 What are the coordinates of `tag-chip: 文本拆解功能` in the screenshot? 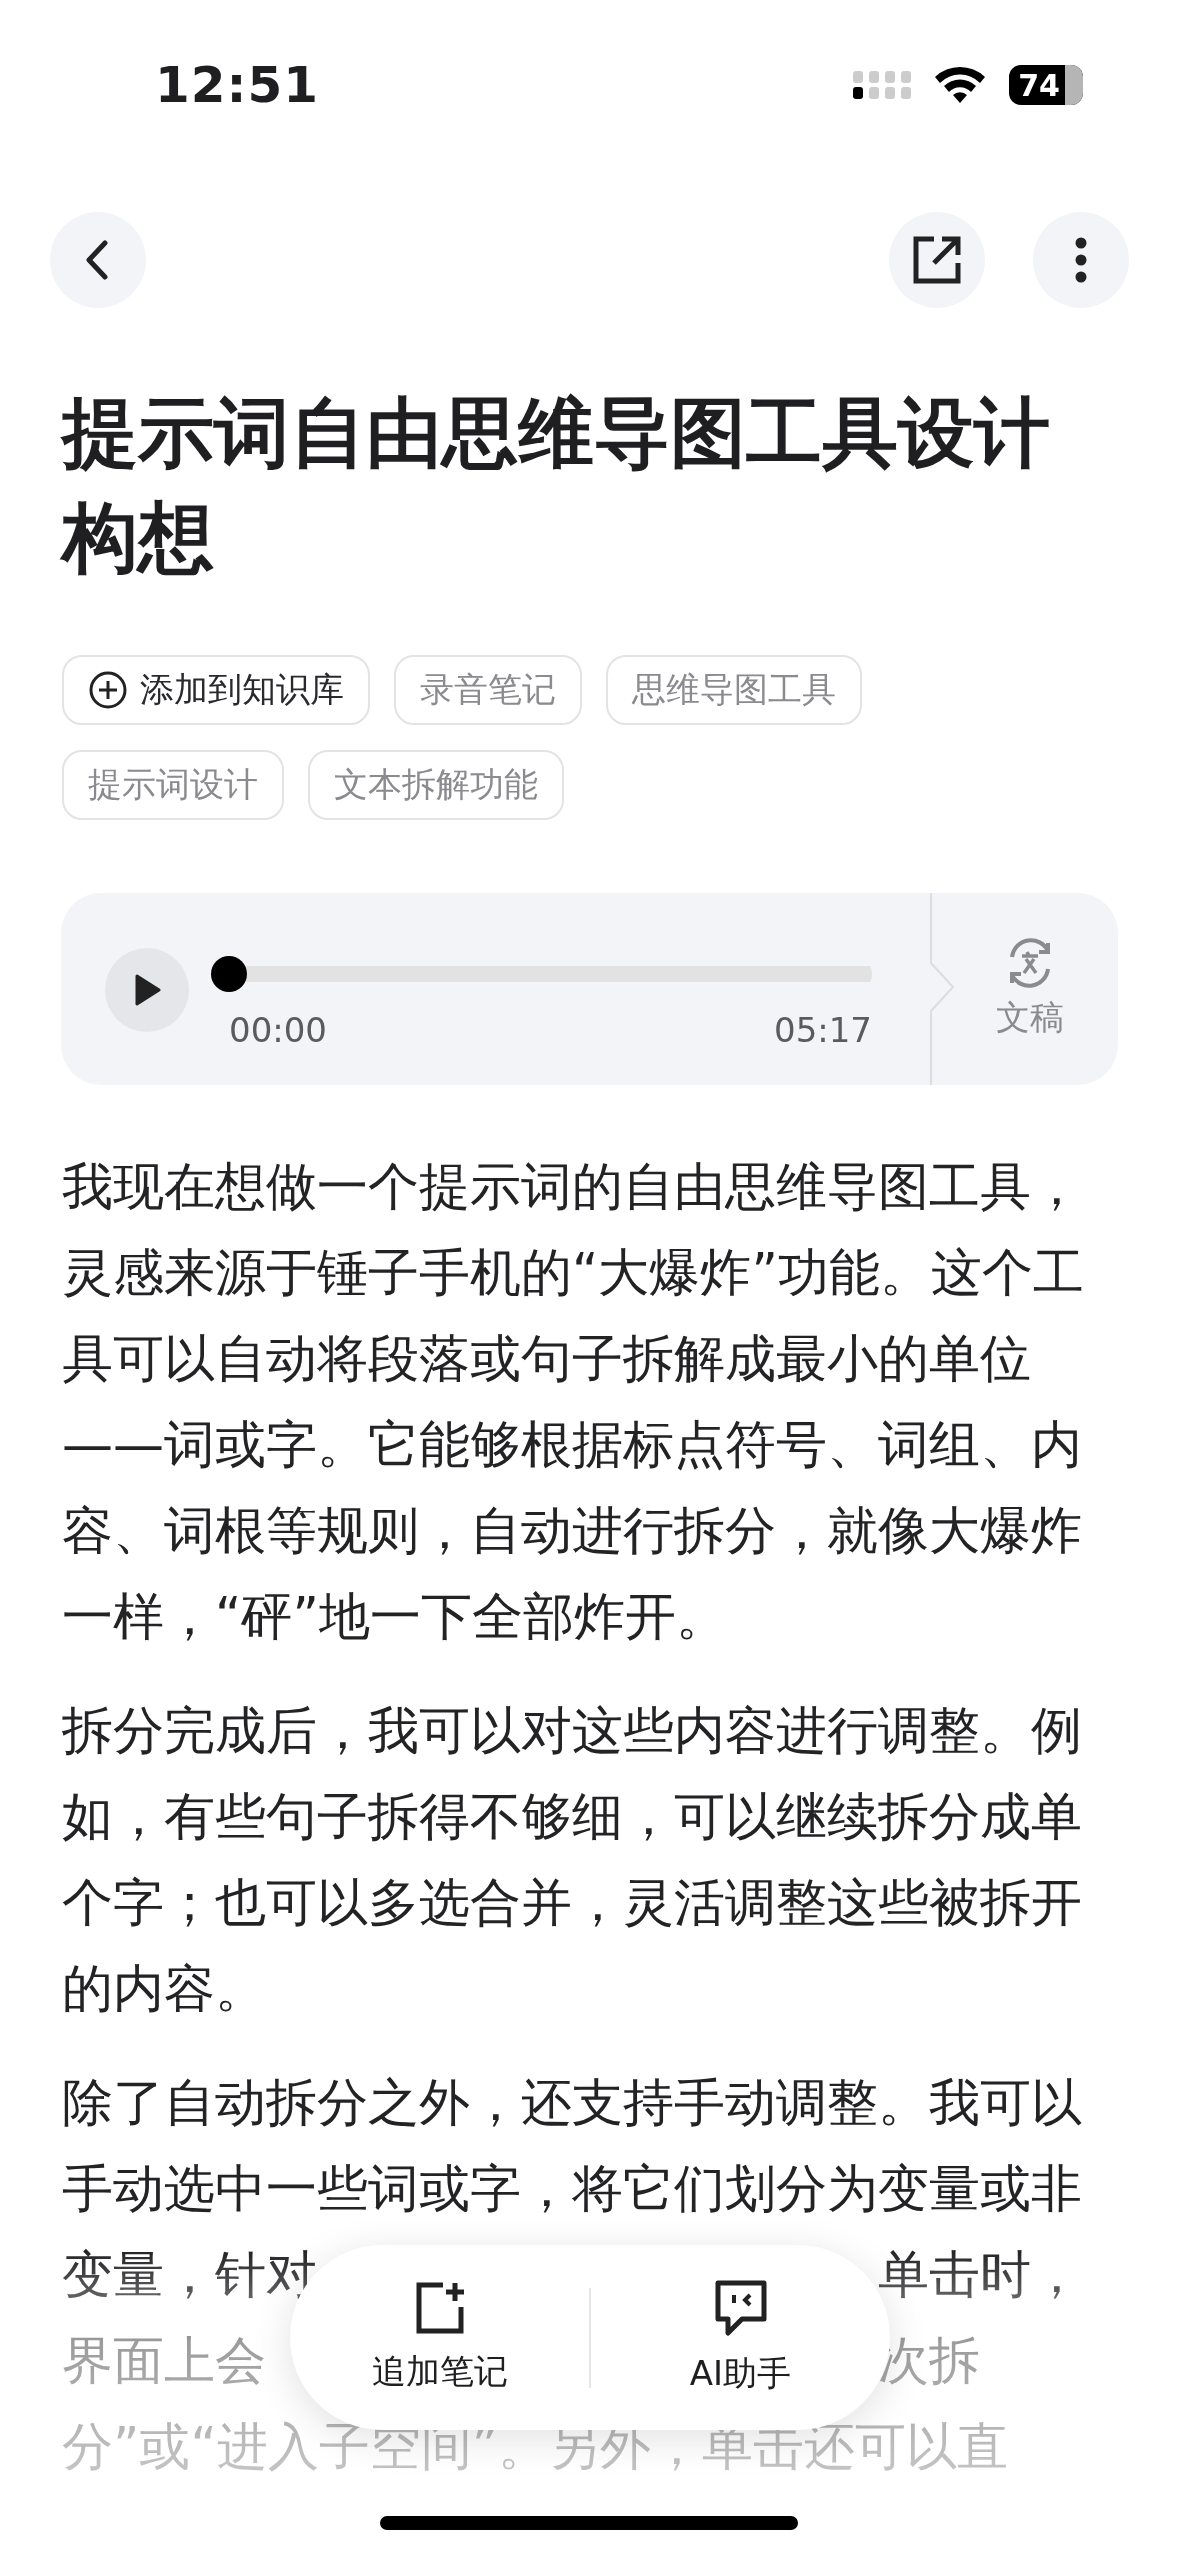 It's located at (436, 785).